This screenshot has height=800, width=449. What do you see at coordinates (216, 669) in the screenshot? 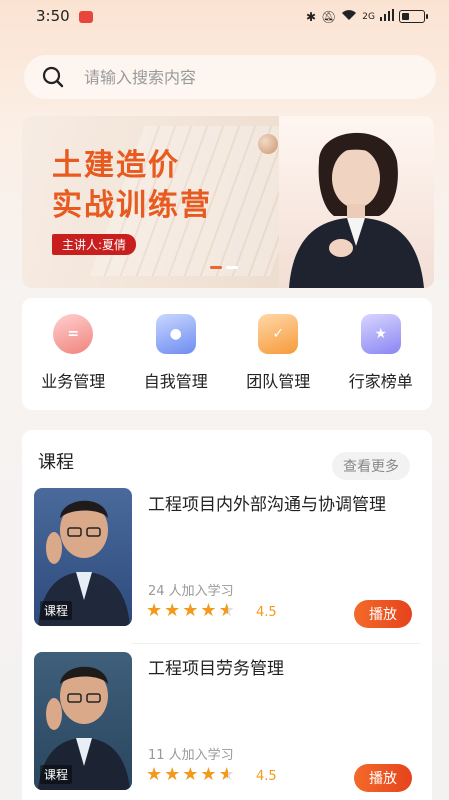
I see `course-title: 工程项目劳务管理` at bounding box center [216, 669].